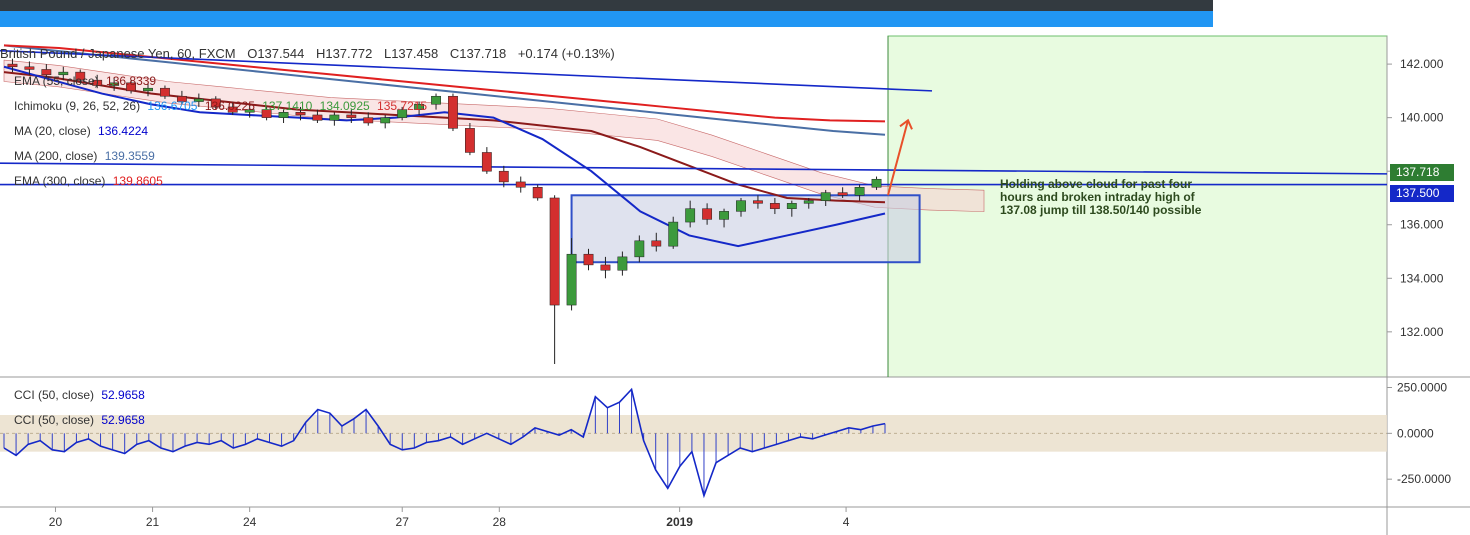 The height and width of the screenshot is (535, 1470). Describe the element at coordinates (1422, 278) in the screenshot. I see `price-tick-label: 134.000` at that location.